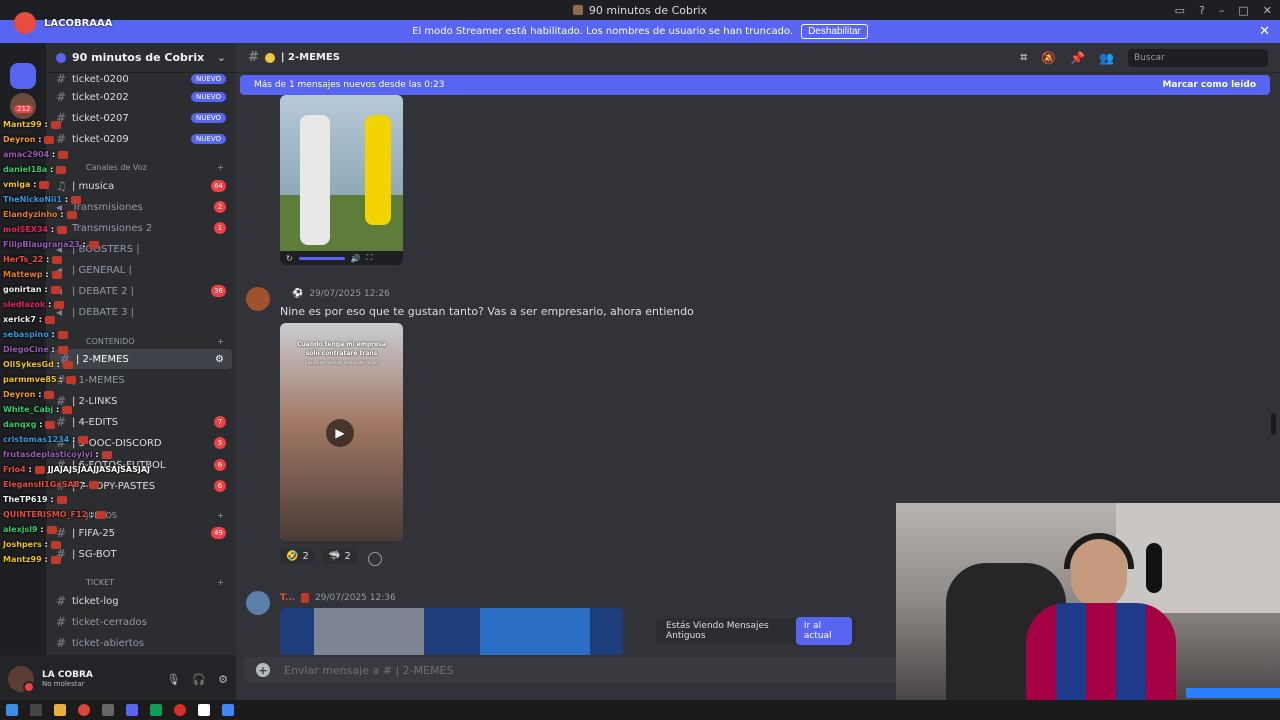 The image size is (1280, 720). Describe the element at coordinates (141, 118) in the screenshot. I see `channel-ticket: # ticket-0207 NUEVO` at that location.